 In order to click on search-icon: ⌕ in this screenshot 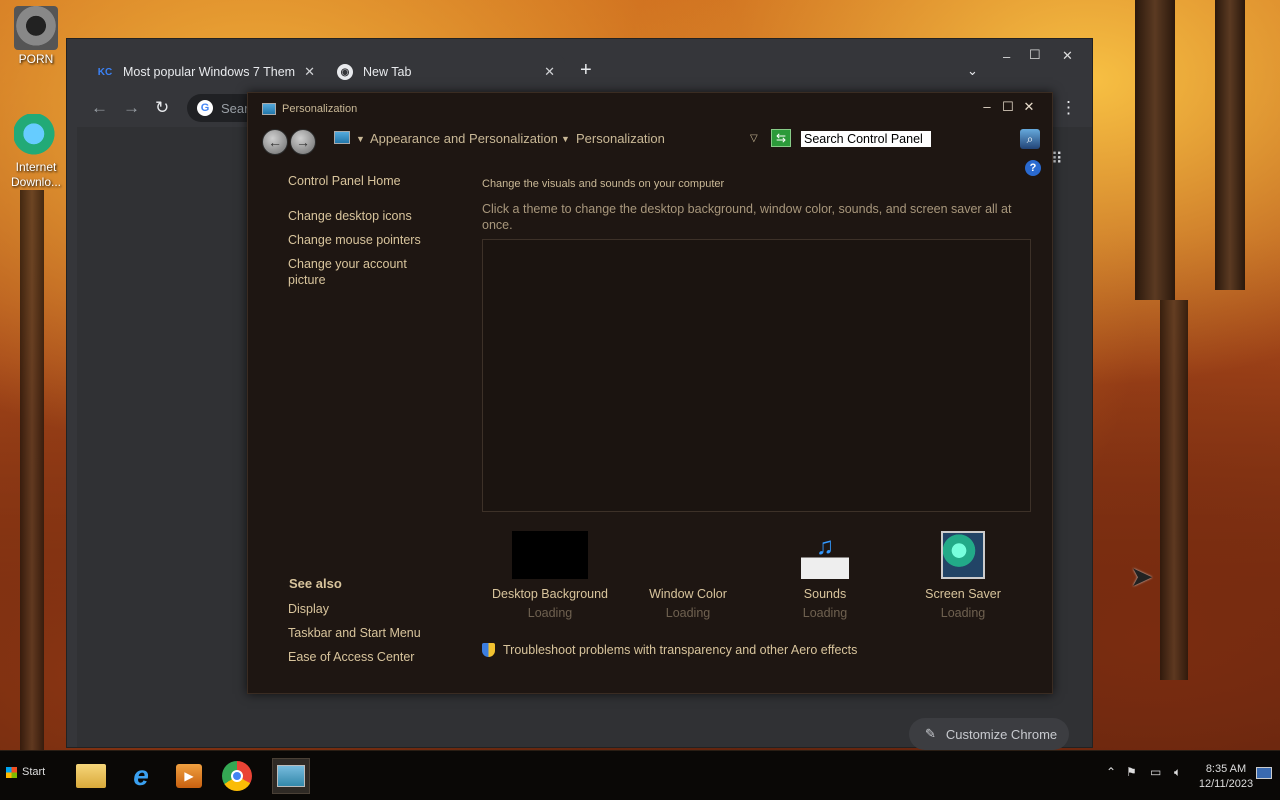, I will do `click(1030, 139)`.